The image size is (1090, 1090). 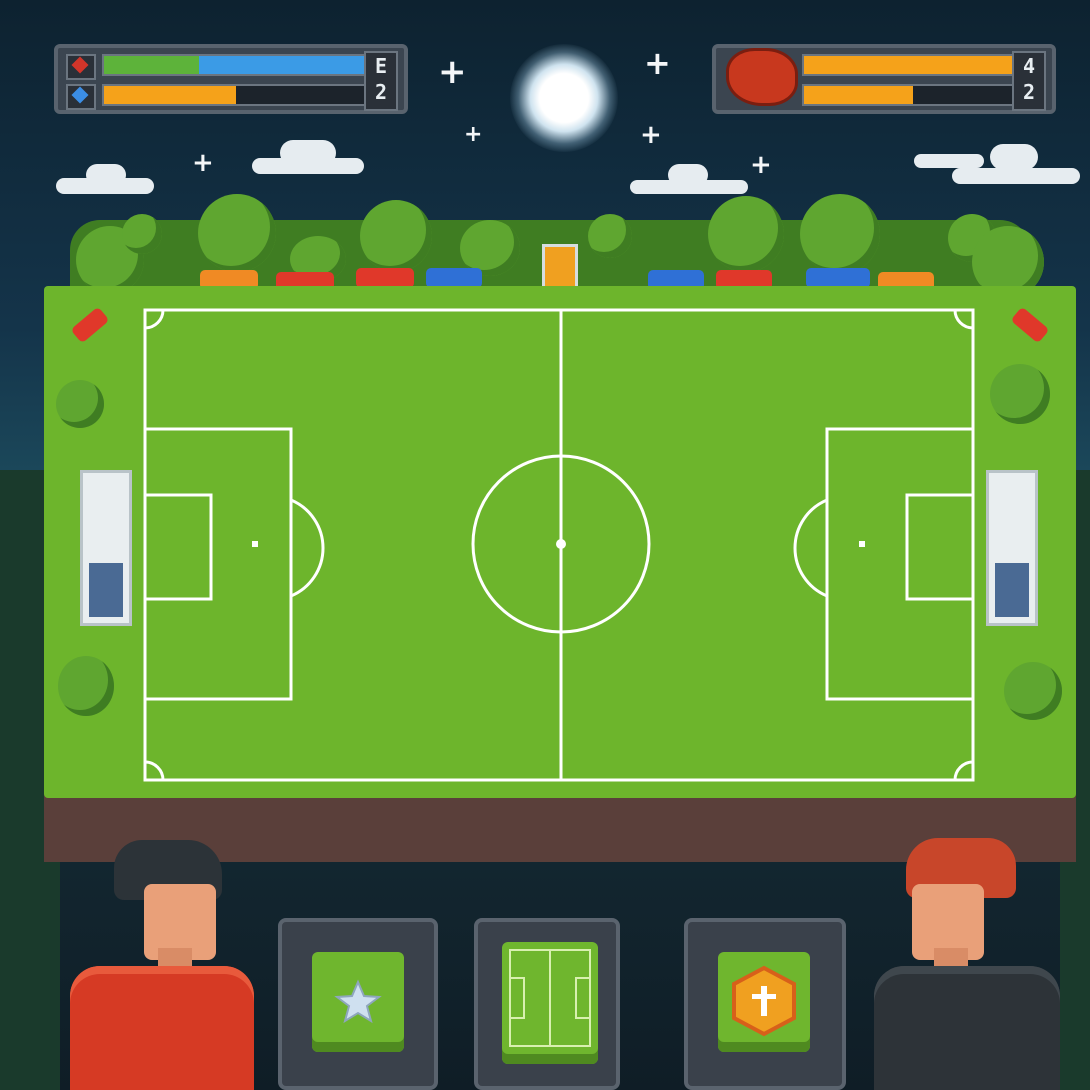 What do you see at coordinates (307, 548) in the screenshot?
I see `left-penalty-arc` at bounding box center [307, 548].